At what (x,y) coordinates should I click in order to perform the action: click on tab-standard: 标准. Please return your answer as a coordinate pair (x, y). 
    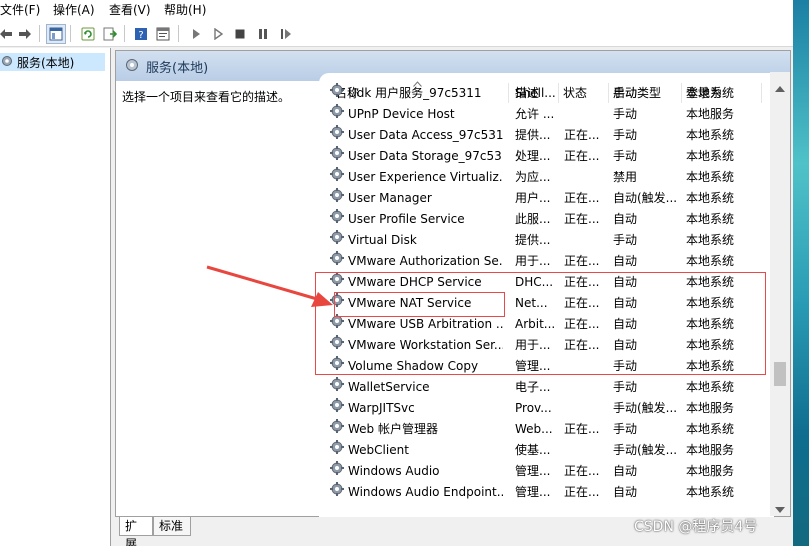
    Looking at the image, I should click on (172, 526).